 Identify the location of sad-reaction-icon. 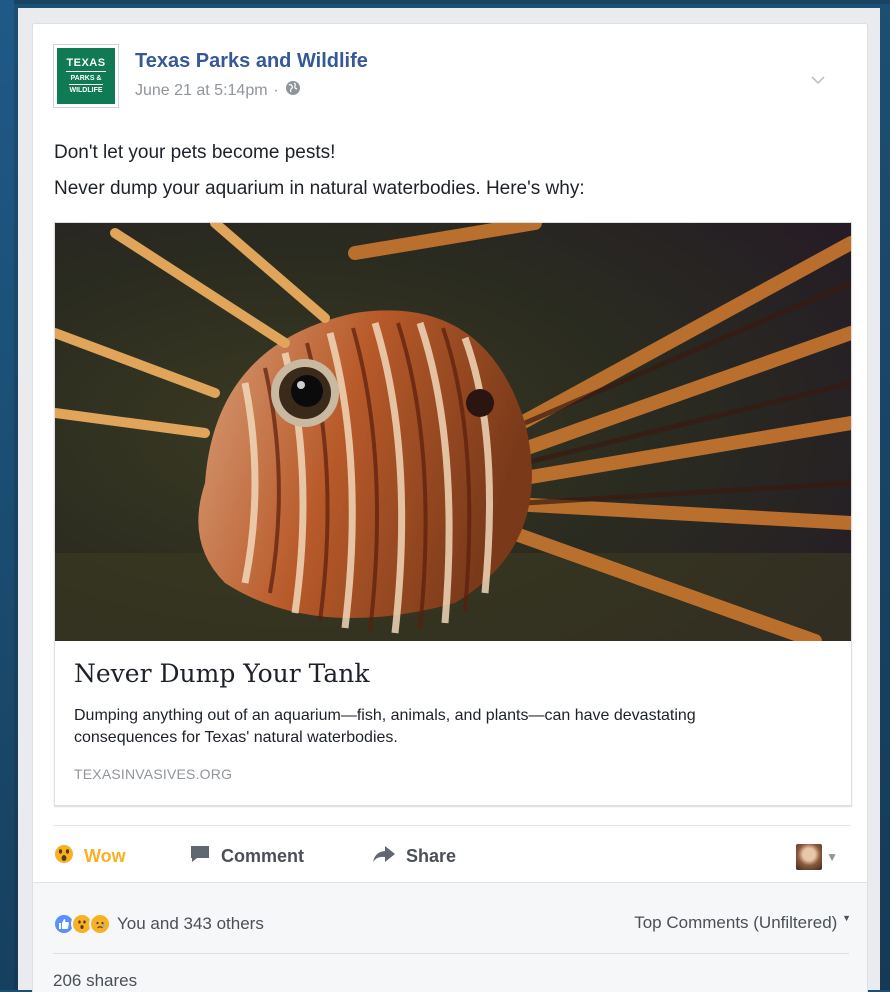
(100, 924).